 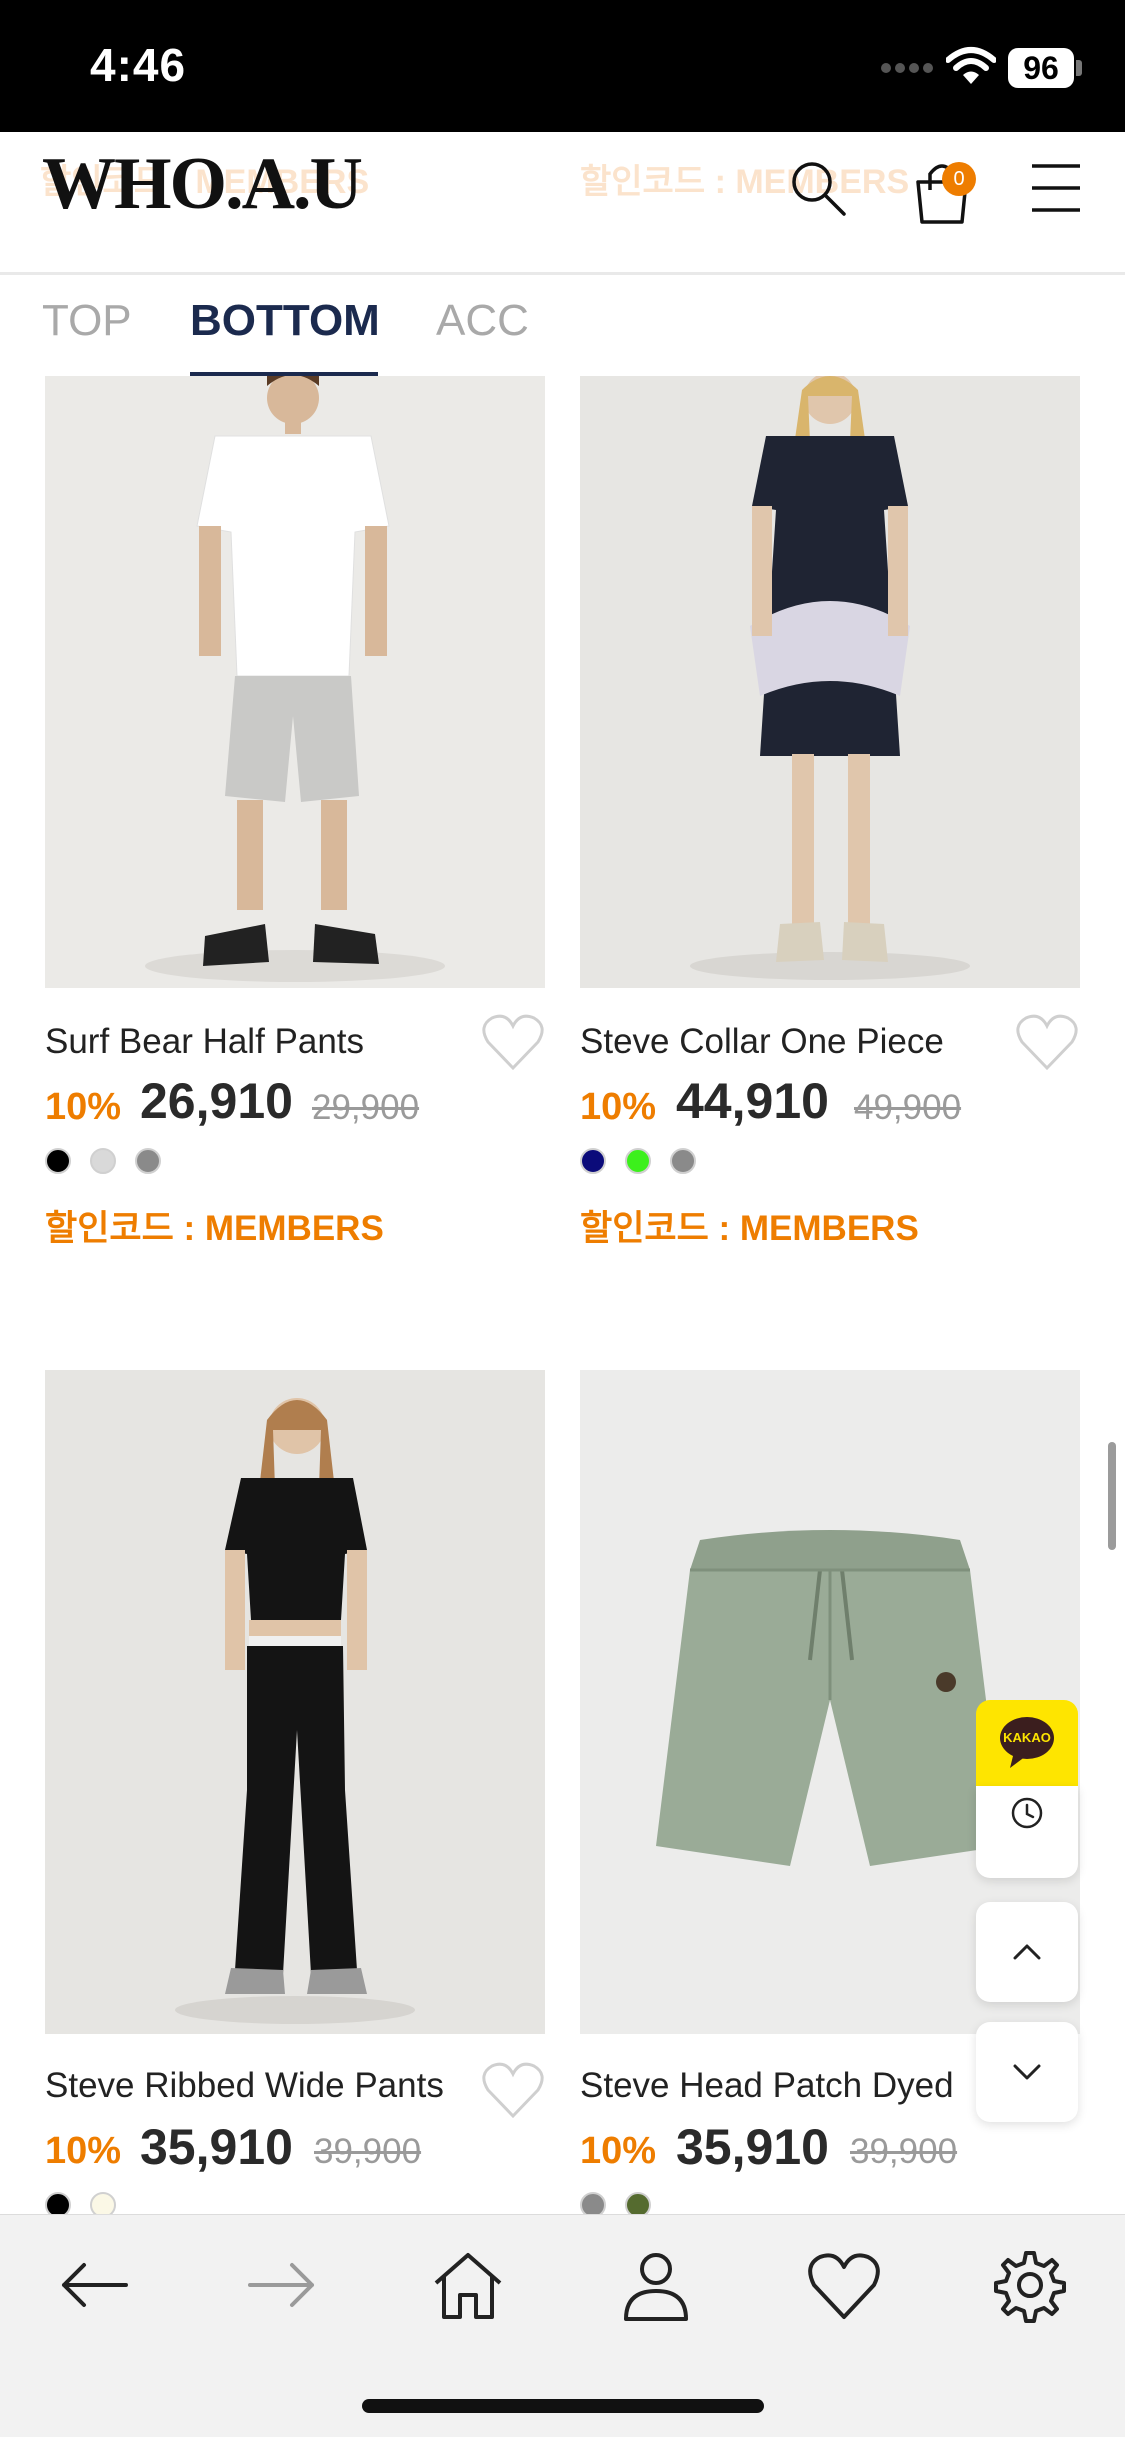 I want to click on back-arrow-icon, so click(x=94, y=2285).